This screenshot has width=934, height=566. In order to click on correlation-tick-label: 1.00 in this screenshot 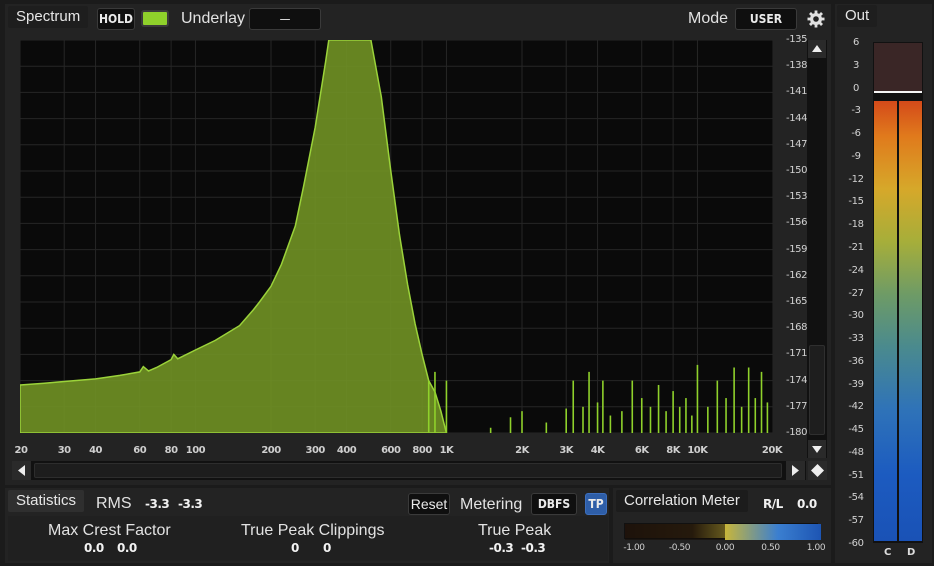, I will do `click(816, 548)`.